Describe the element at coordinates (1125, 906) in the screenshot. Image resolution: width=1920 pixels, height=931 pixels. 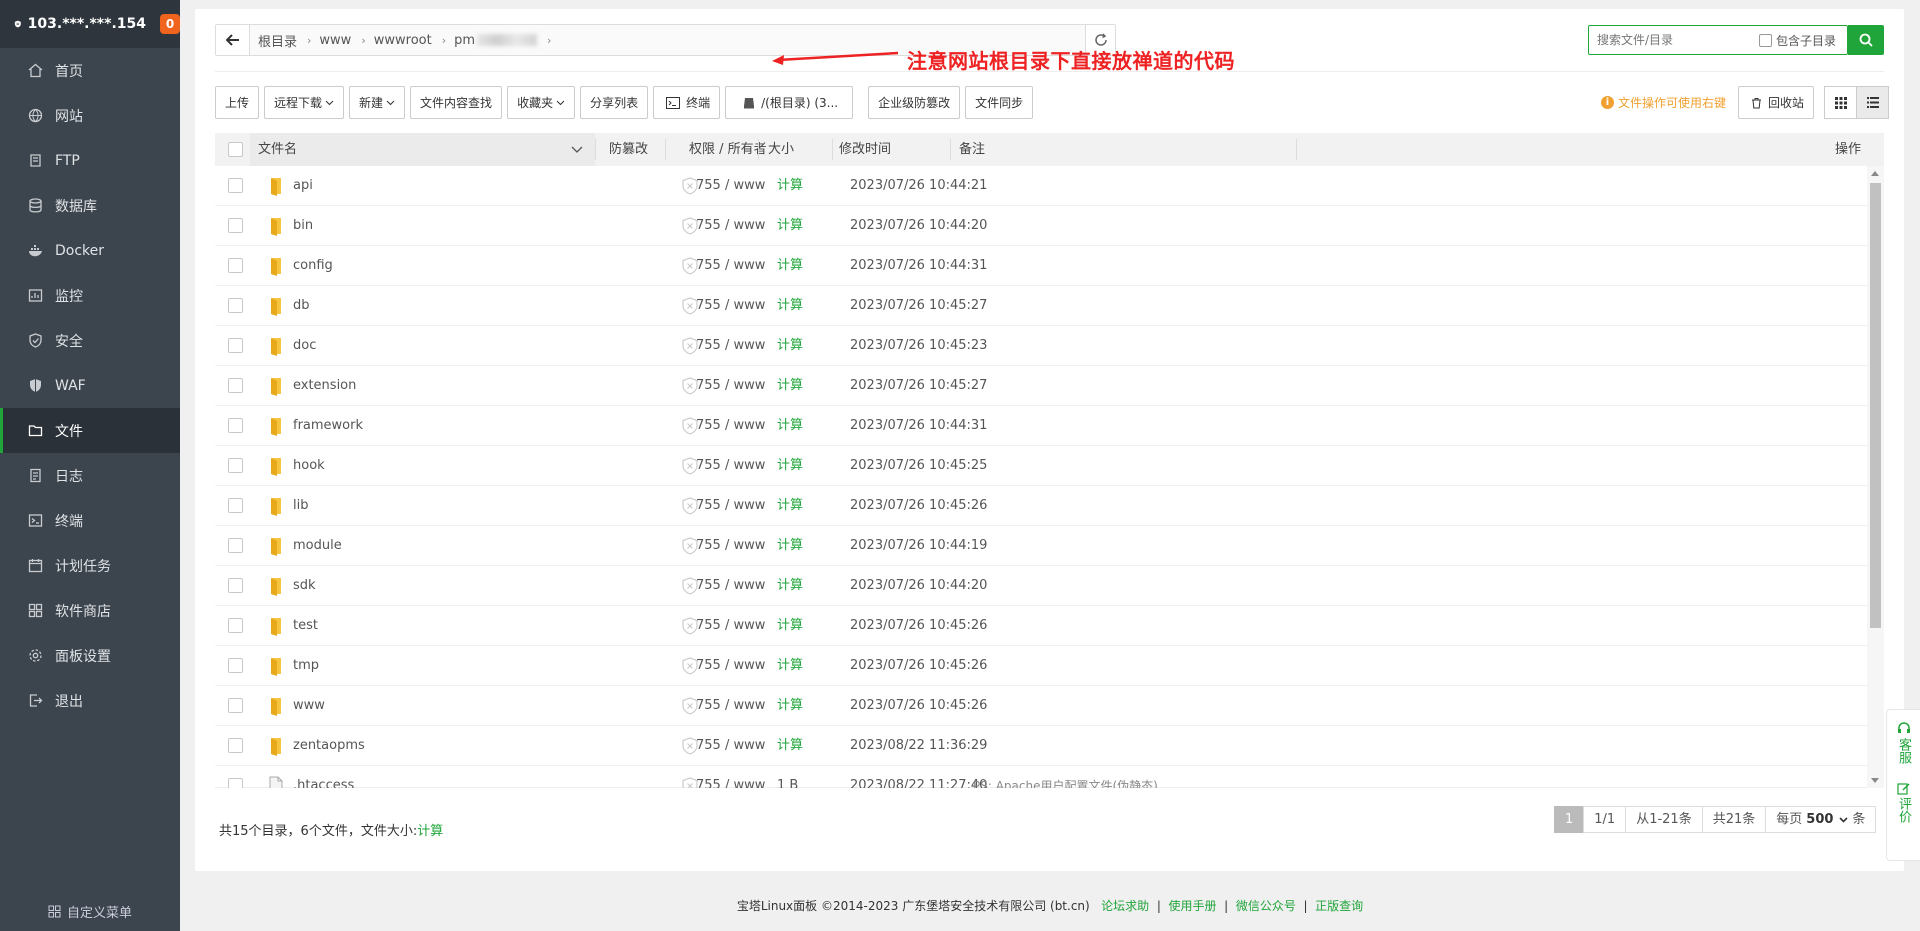
I see `forum-link: 论坛求助` at that location.